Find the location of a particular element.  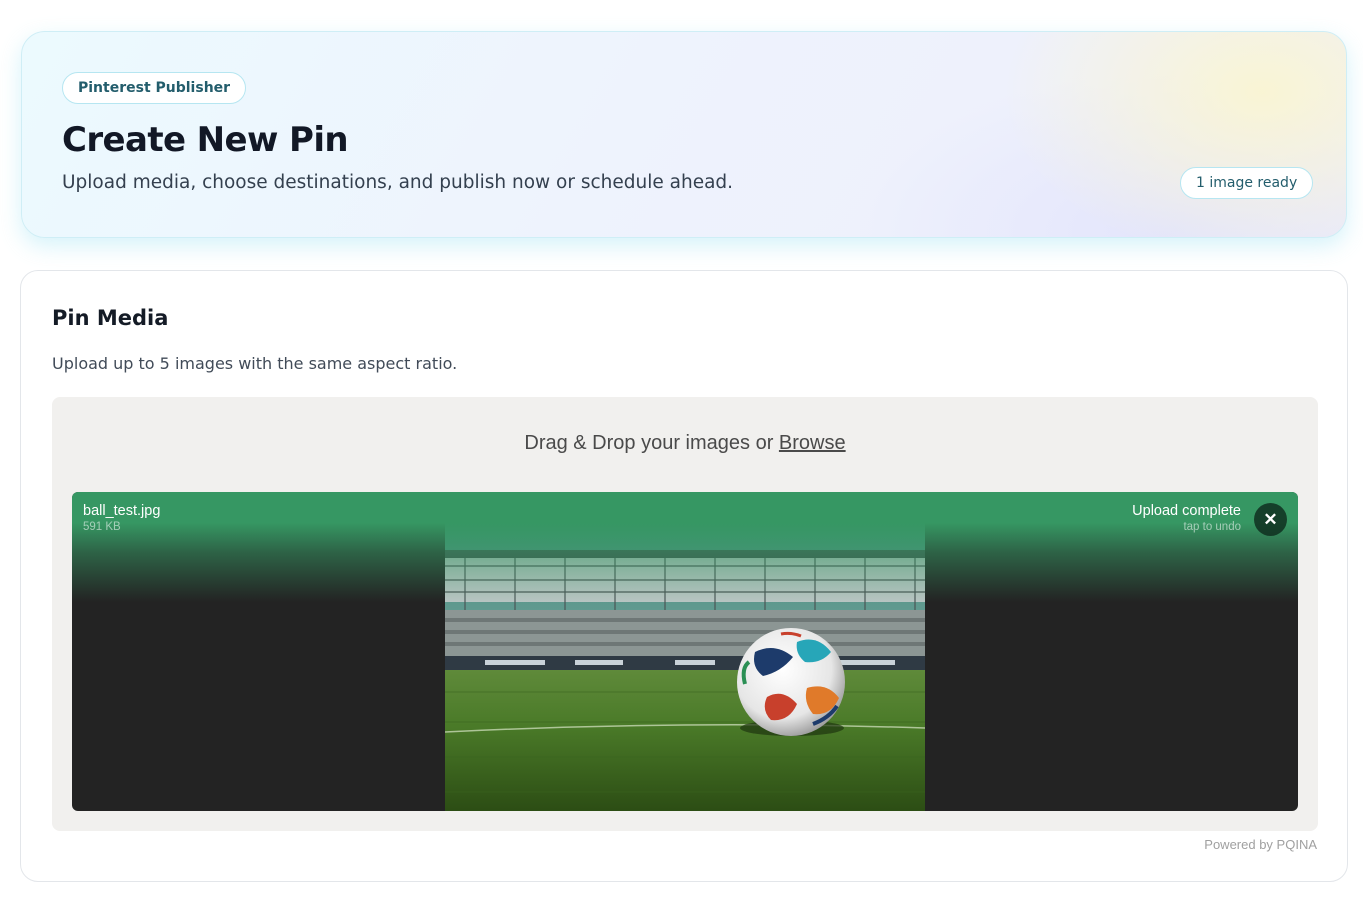

image-ready-badge: 1 image ready is located at coordinates (1247, 183).